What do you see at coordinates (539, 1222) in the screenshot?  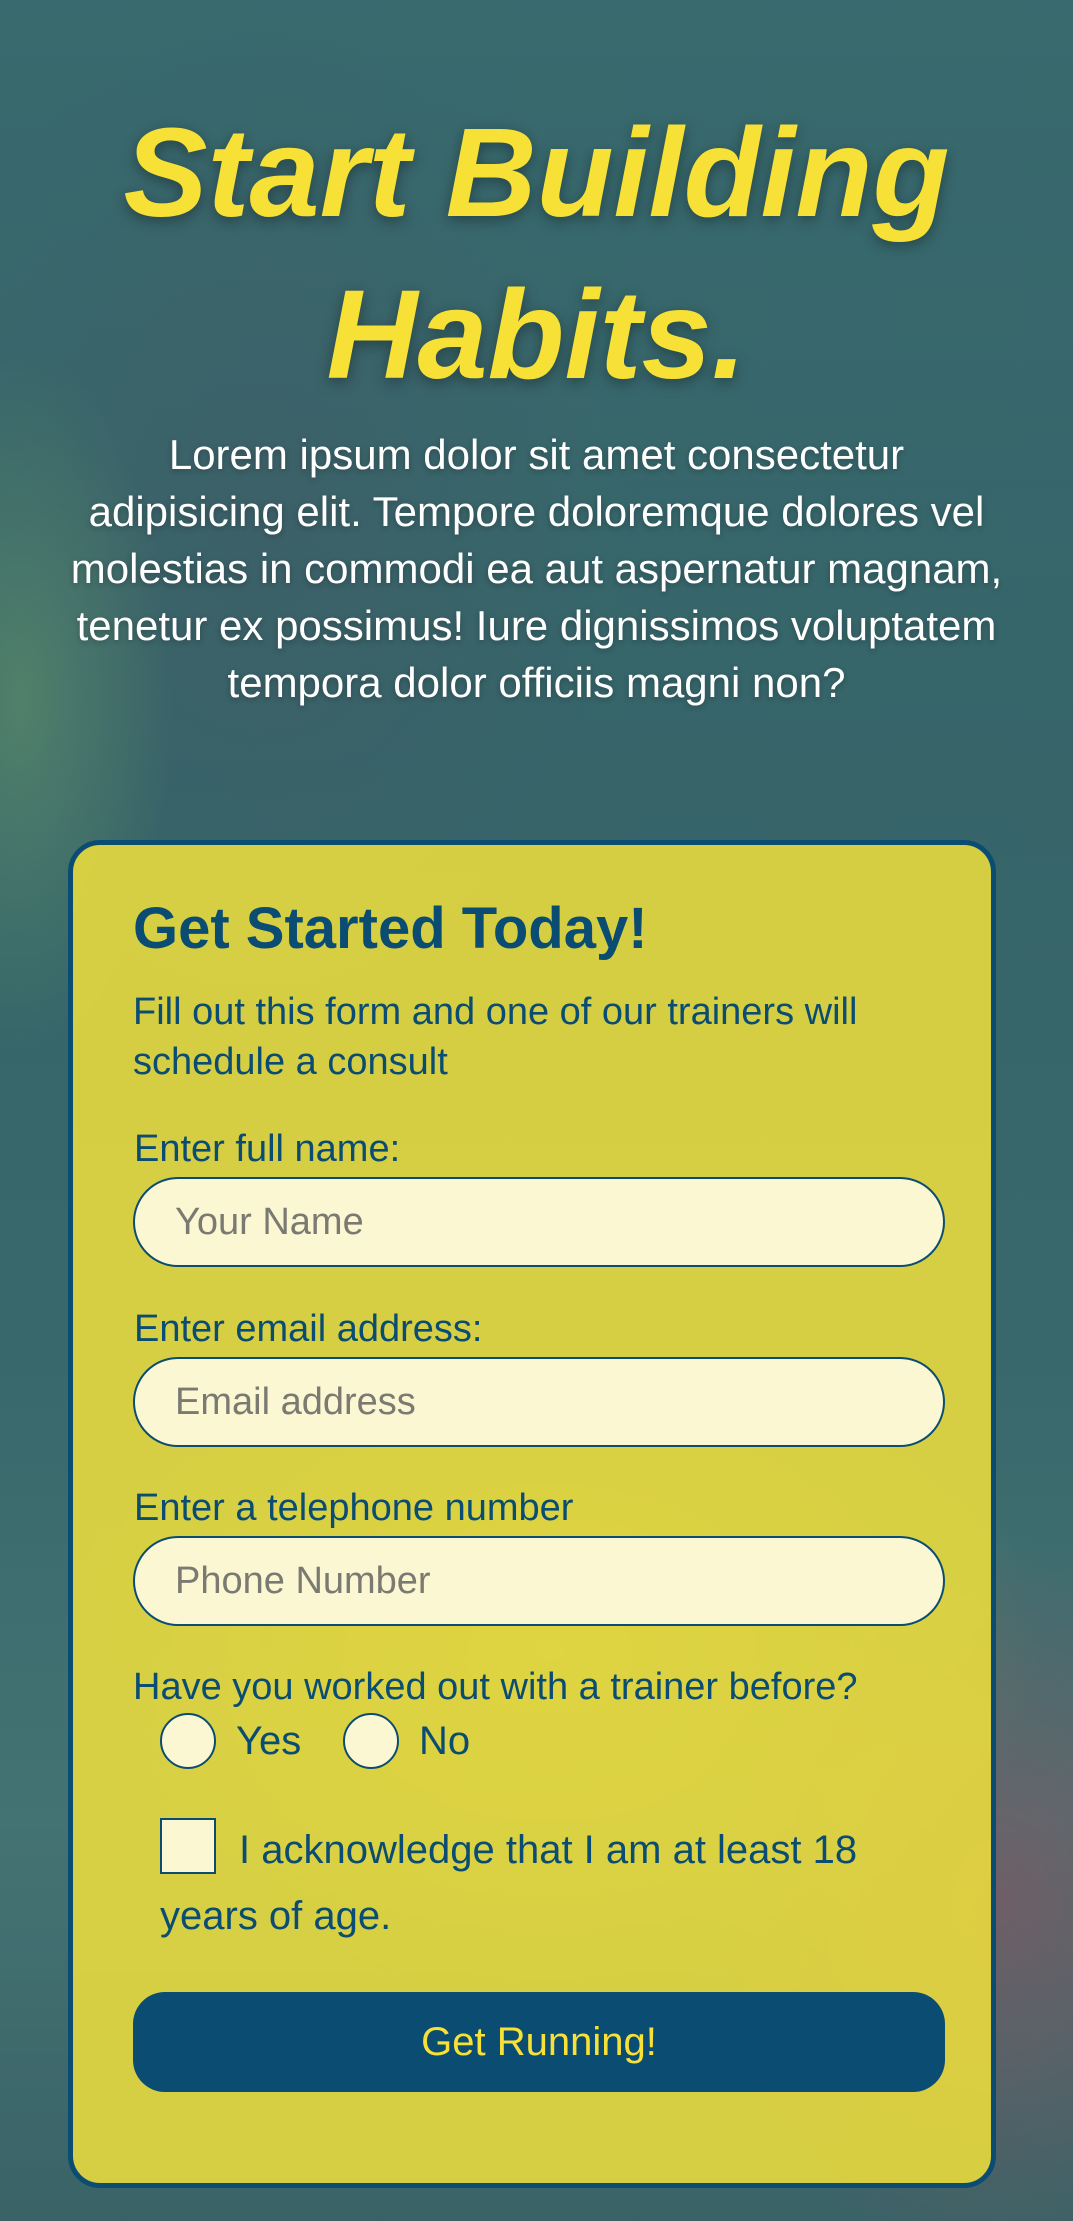 I see `full-name-input` at bounding box center [539, 1222].